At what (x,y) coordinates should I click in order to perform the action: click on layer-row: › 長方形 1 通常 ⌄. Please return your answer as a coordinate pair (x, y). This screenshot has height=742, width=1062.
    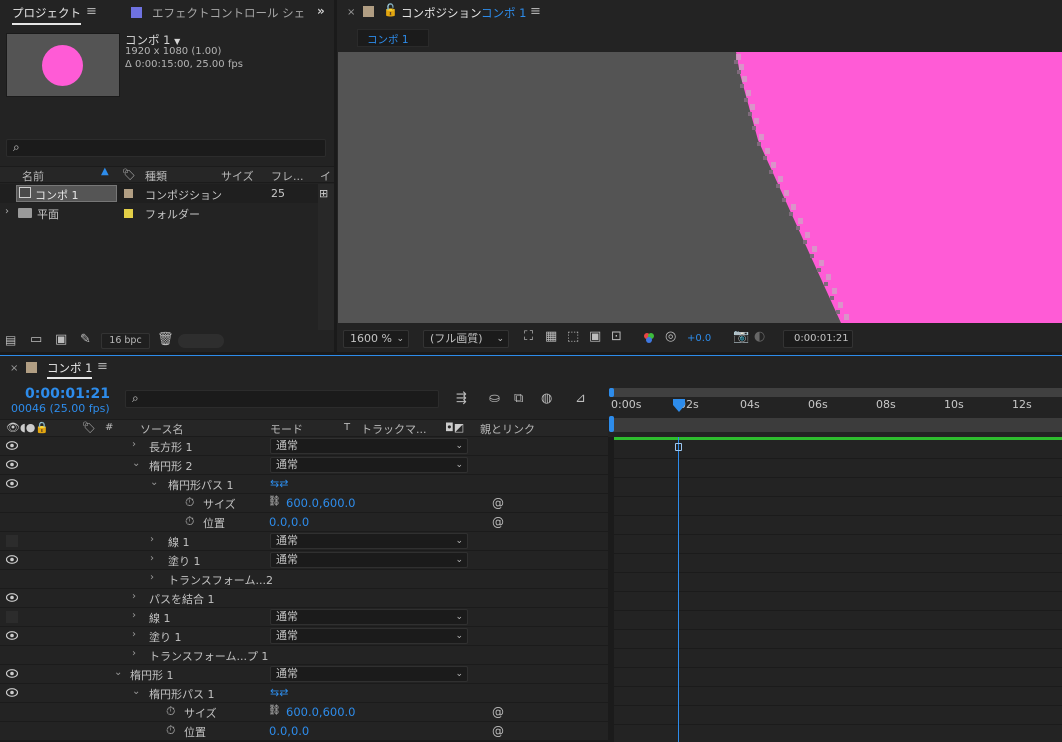
    Looking at the image, I should click on (304, 446).